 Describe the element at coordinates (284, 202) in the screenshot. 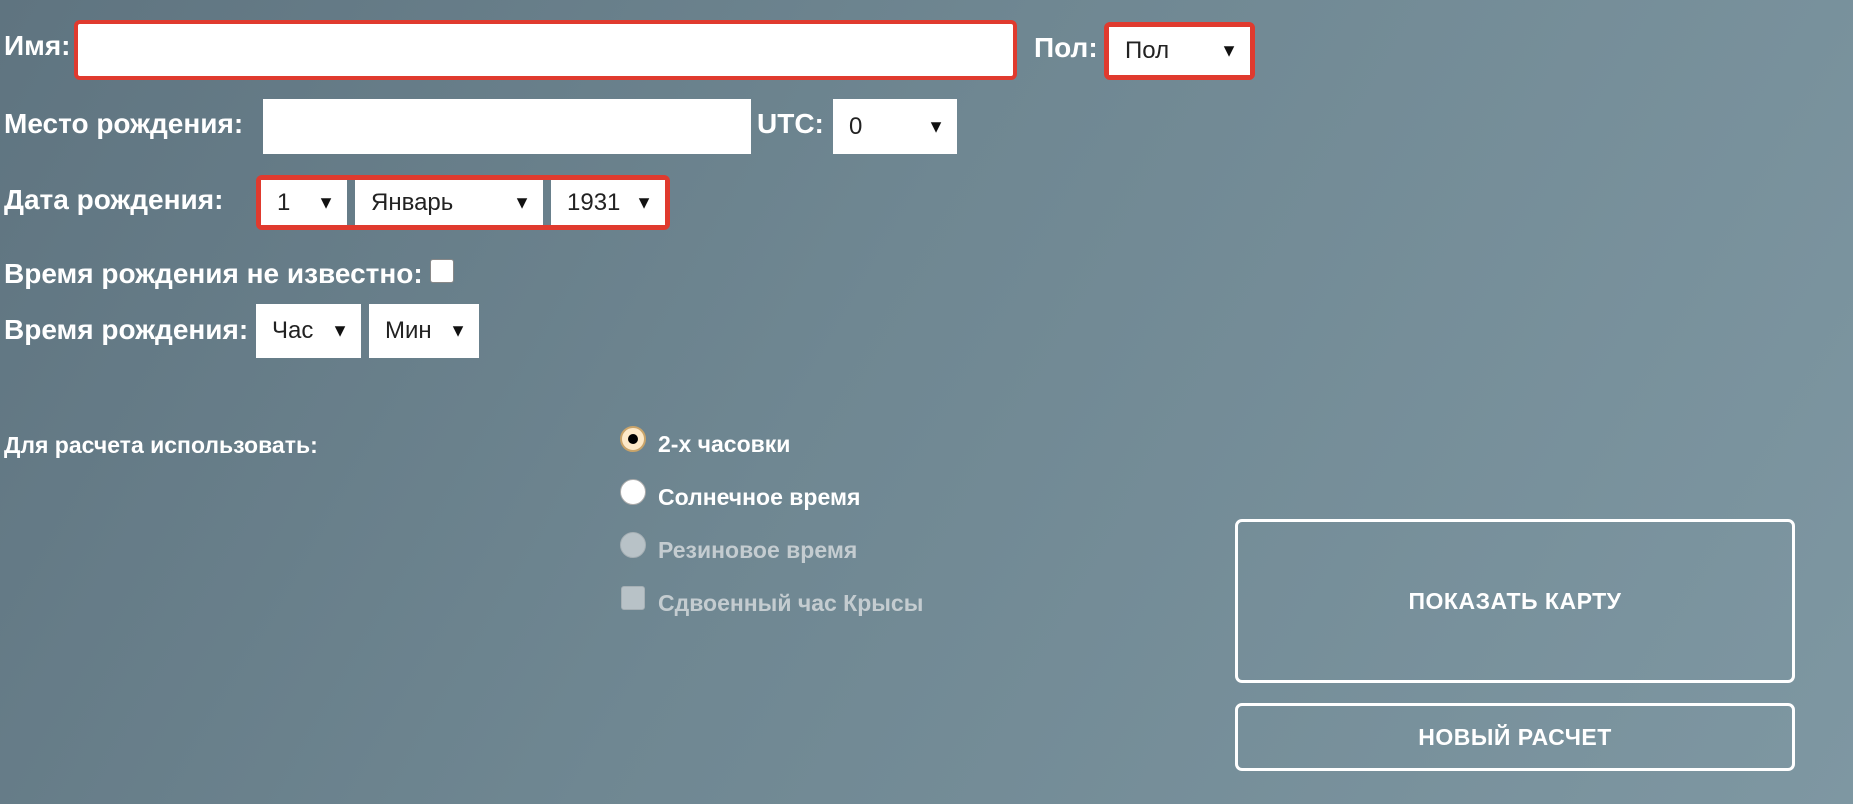

I see `day-selected-value: 1` at that location.